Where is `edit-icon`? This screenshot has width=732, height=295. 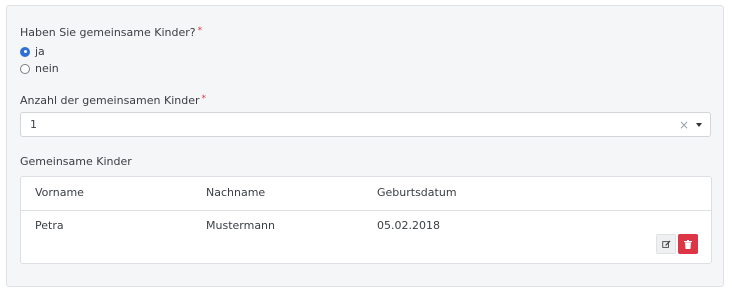
edit-icon is located at coordinates (666, 243).